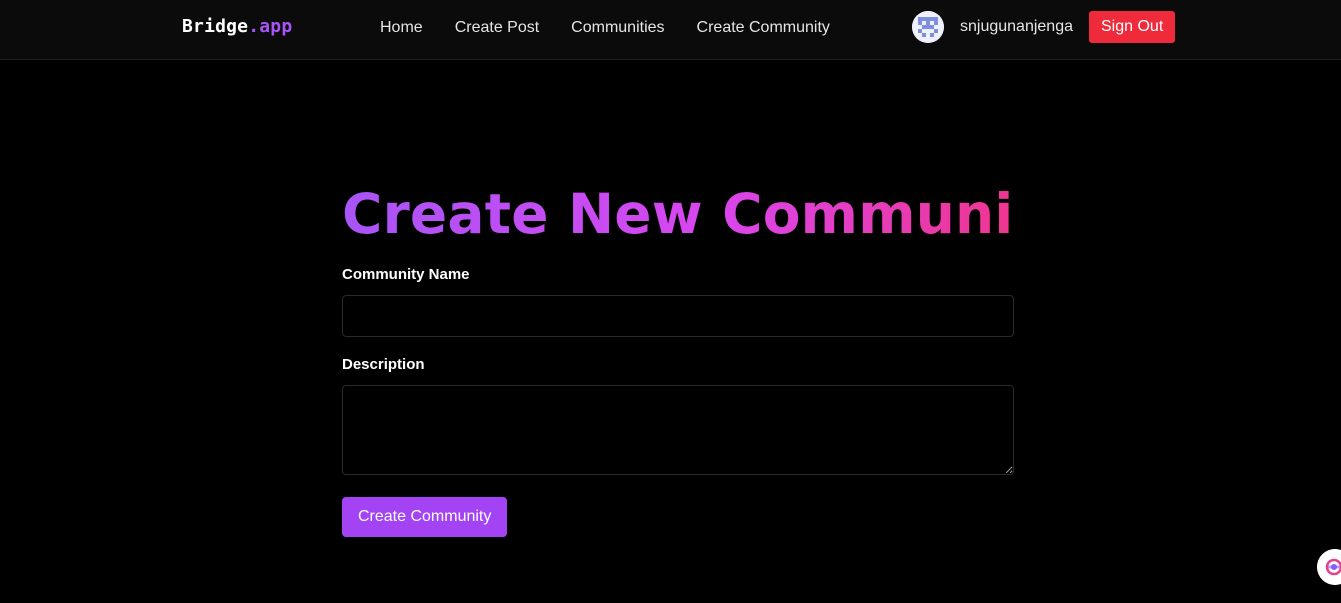 Image resolution: width=1341 pixels, height=603 pixels. I want to click on username-label: snjugunanjenga, so click(1016, 26).